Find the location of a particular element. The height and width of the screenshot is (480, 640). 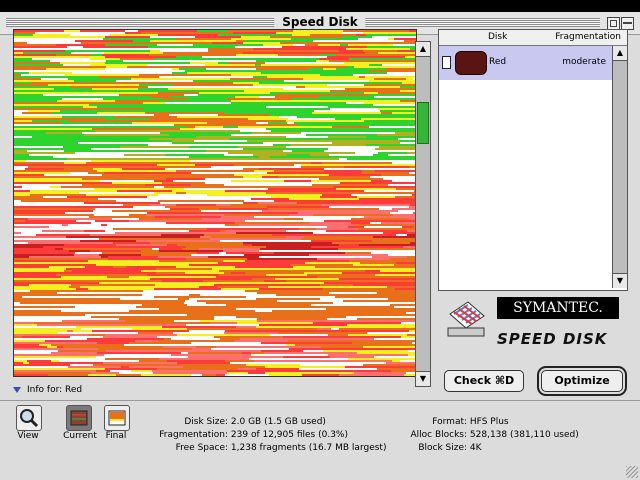

map-scrollbar: ▲ ▼ is located at coordinates (423, 214).